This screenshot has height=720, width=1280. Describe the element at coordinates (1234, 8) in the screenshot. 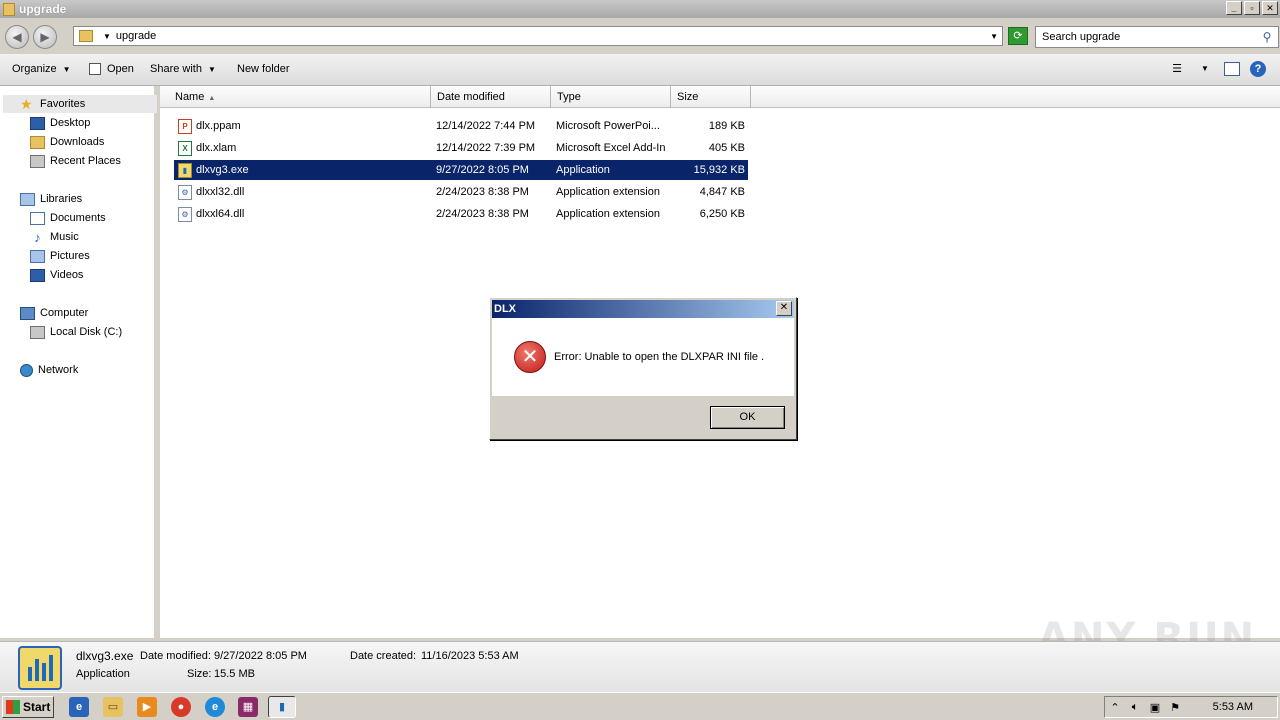

I see `minimize-button: _` at that location.